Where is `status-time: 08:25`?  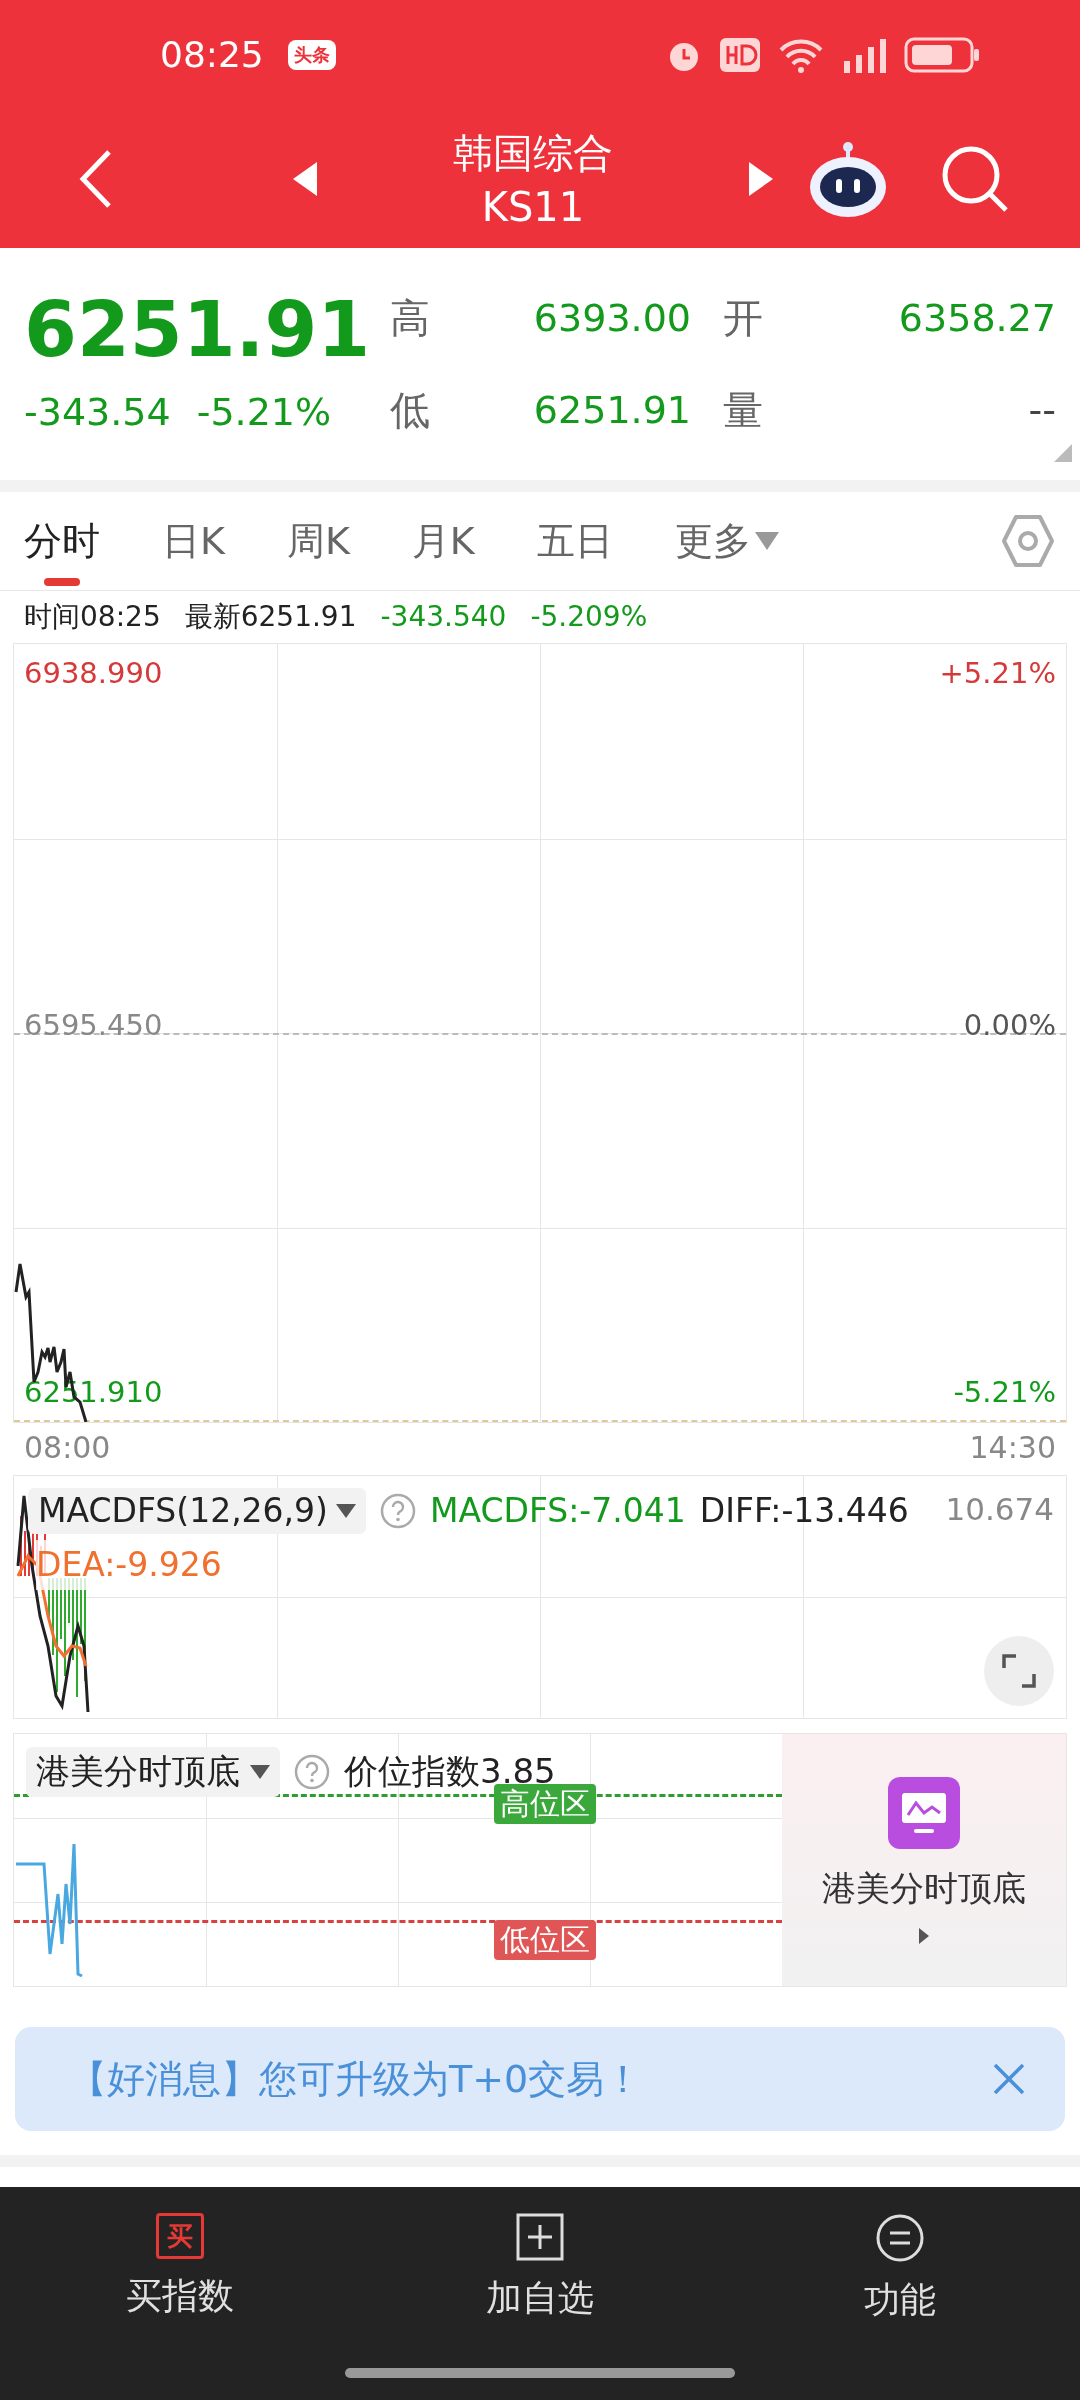
status-time: 08:25 is located at coordinates (212, 55).